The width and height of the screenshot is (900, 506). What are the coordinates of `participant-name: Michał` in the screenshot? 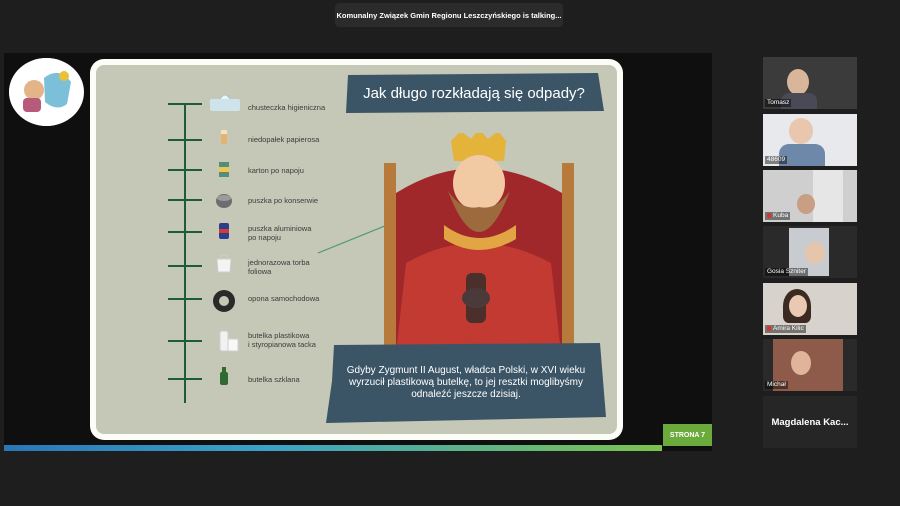 It's located at (776, 385).